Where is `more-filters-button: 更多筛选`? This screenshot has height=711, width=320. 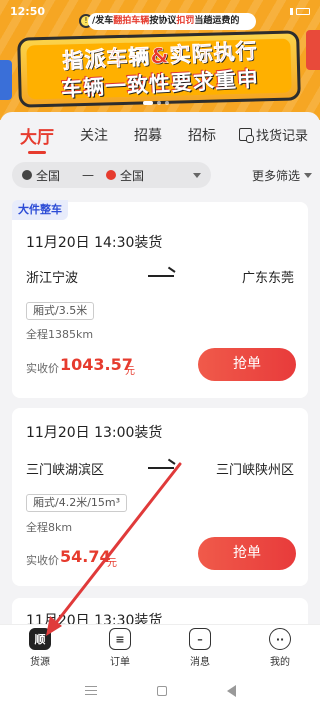 more-filters-button: 更多筛选 is located at coordinates (282, 175).